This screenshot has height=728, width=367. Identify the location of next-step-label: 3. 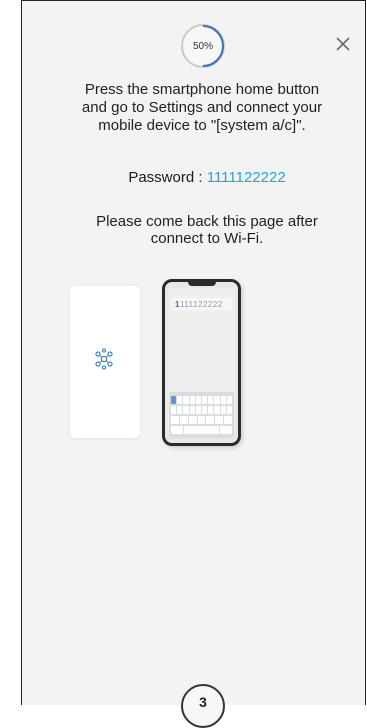
(203, 702).